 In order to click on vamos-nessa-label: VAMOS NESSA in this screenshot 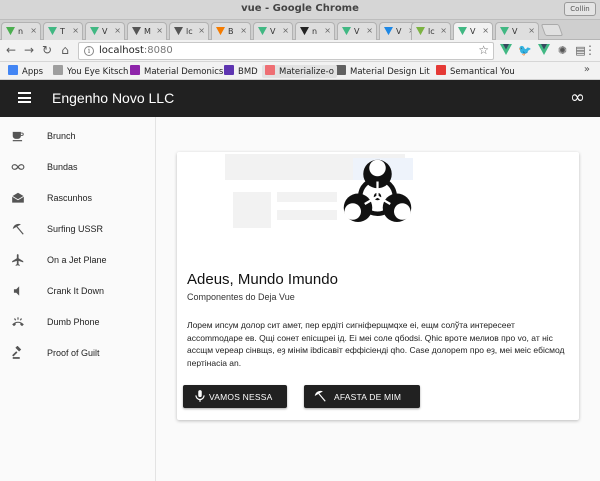, I will do `click(241, 397)`.